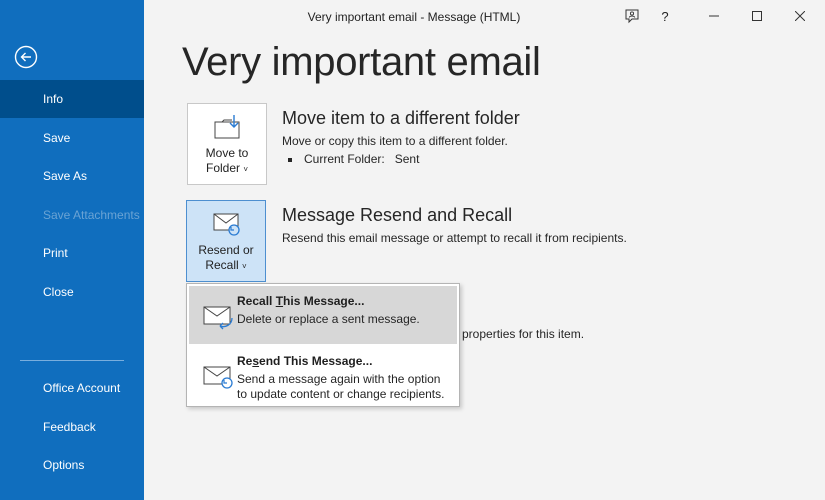 The image size is (825, 500). Describe the element at coordinates (227, 144) in the screenshot. I see `move-to-folder-button: Move to Folder ˅` at that location.